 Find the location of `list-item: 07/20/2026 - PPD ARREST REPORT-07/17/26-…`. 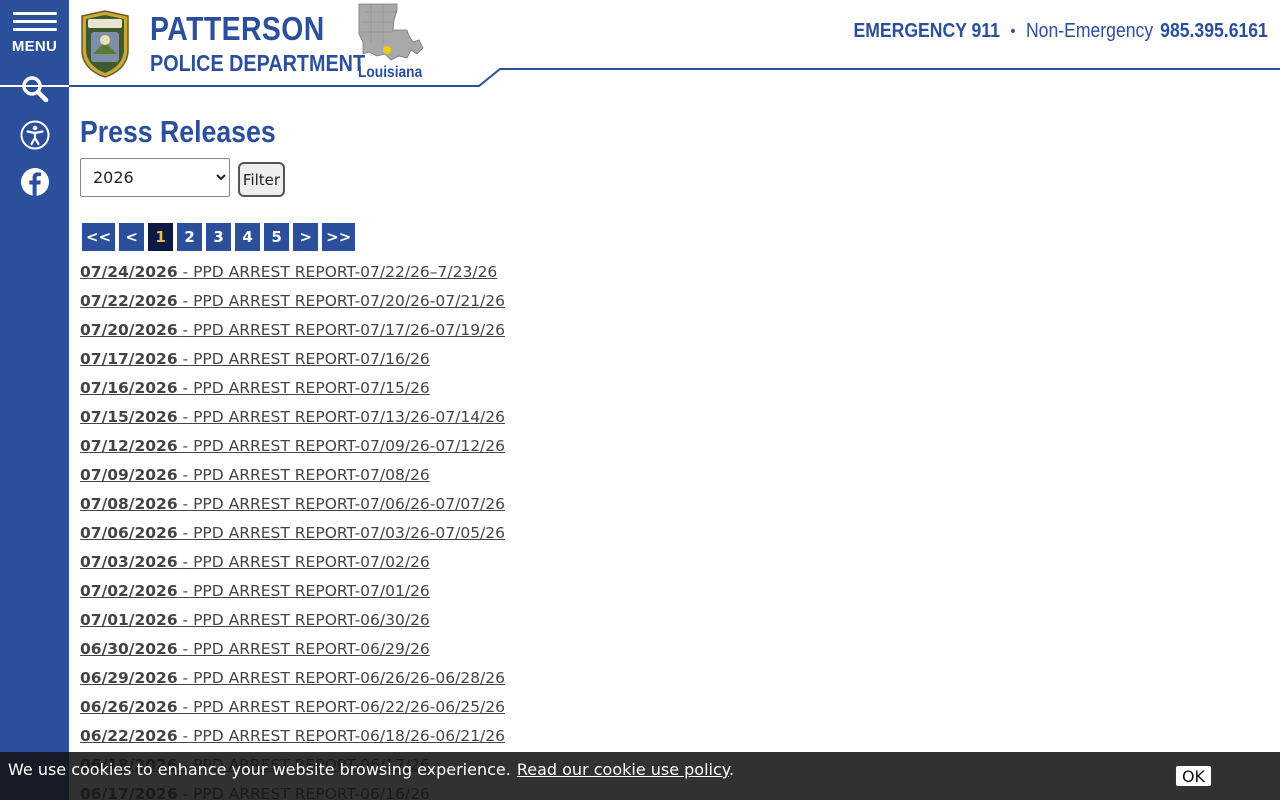

list-item: 07/20/2026 - PPD ARREST REPORT-07/17/26-… is located at coordinates (292, 332).